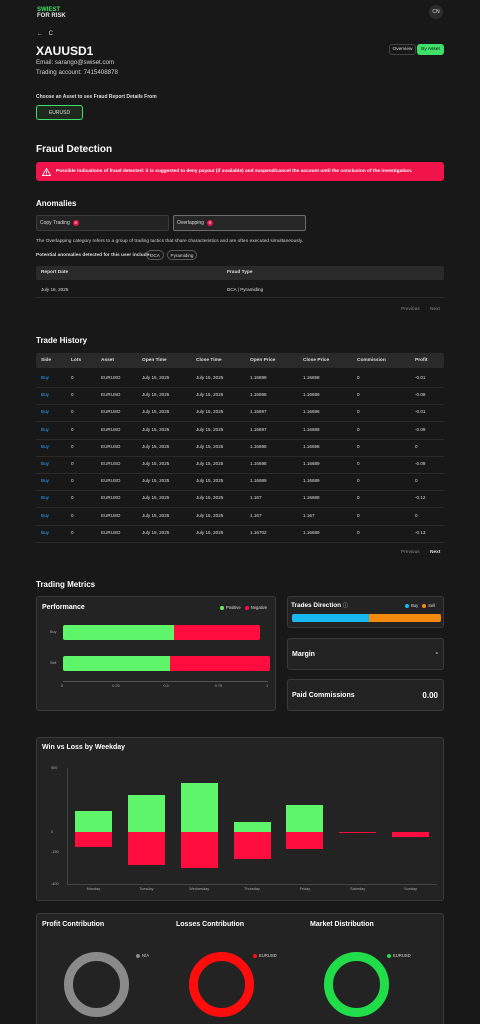 This screenshot has height=1024, width=480. I want to click on arrow-left-icon: ←, so click(40, 34).